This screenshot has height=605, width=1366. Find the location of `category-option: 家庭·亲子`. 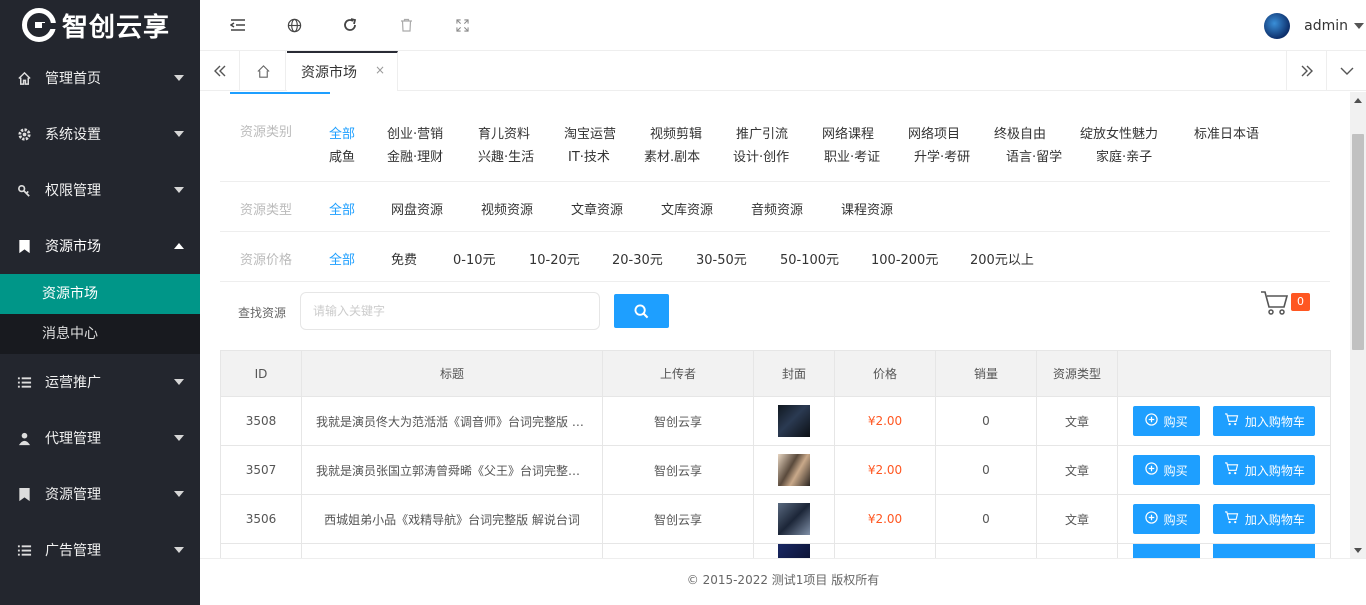

category-option: 家庭·亲子 is located at coordinates (1124, 155).